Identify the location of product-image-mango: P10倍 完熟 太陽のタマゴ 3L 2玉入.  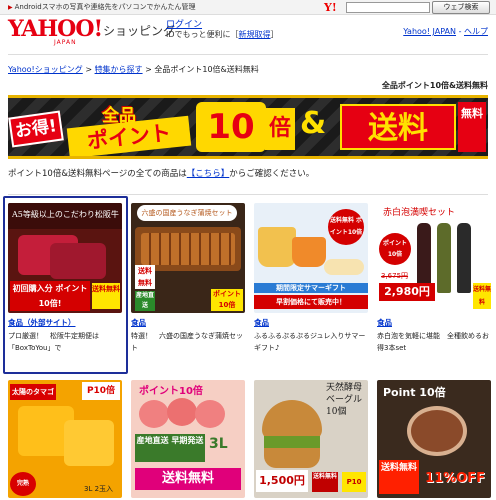
(65, 439).